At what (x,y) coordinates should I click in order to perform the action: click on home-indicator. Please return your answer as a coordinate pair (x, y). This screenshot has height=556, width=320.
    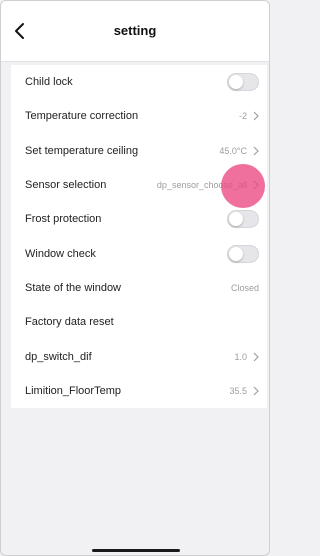
    Looking at the image, I should click on (136, 550).